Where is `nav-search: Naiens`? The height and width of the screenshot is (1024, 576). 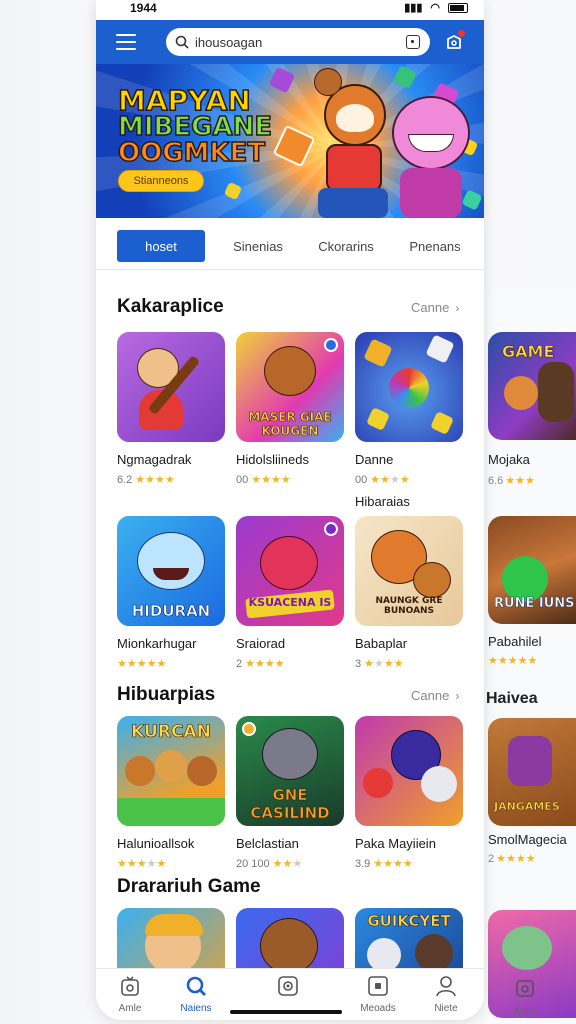 nav-search: Naiens is located at coordinates (196, 994).